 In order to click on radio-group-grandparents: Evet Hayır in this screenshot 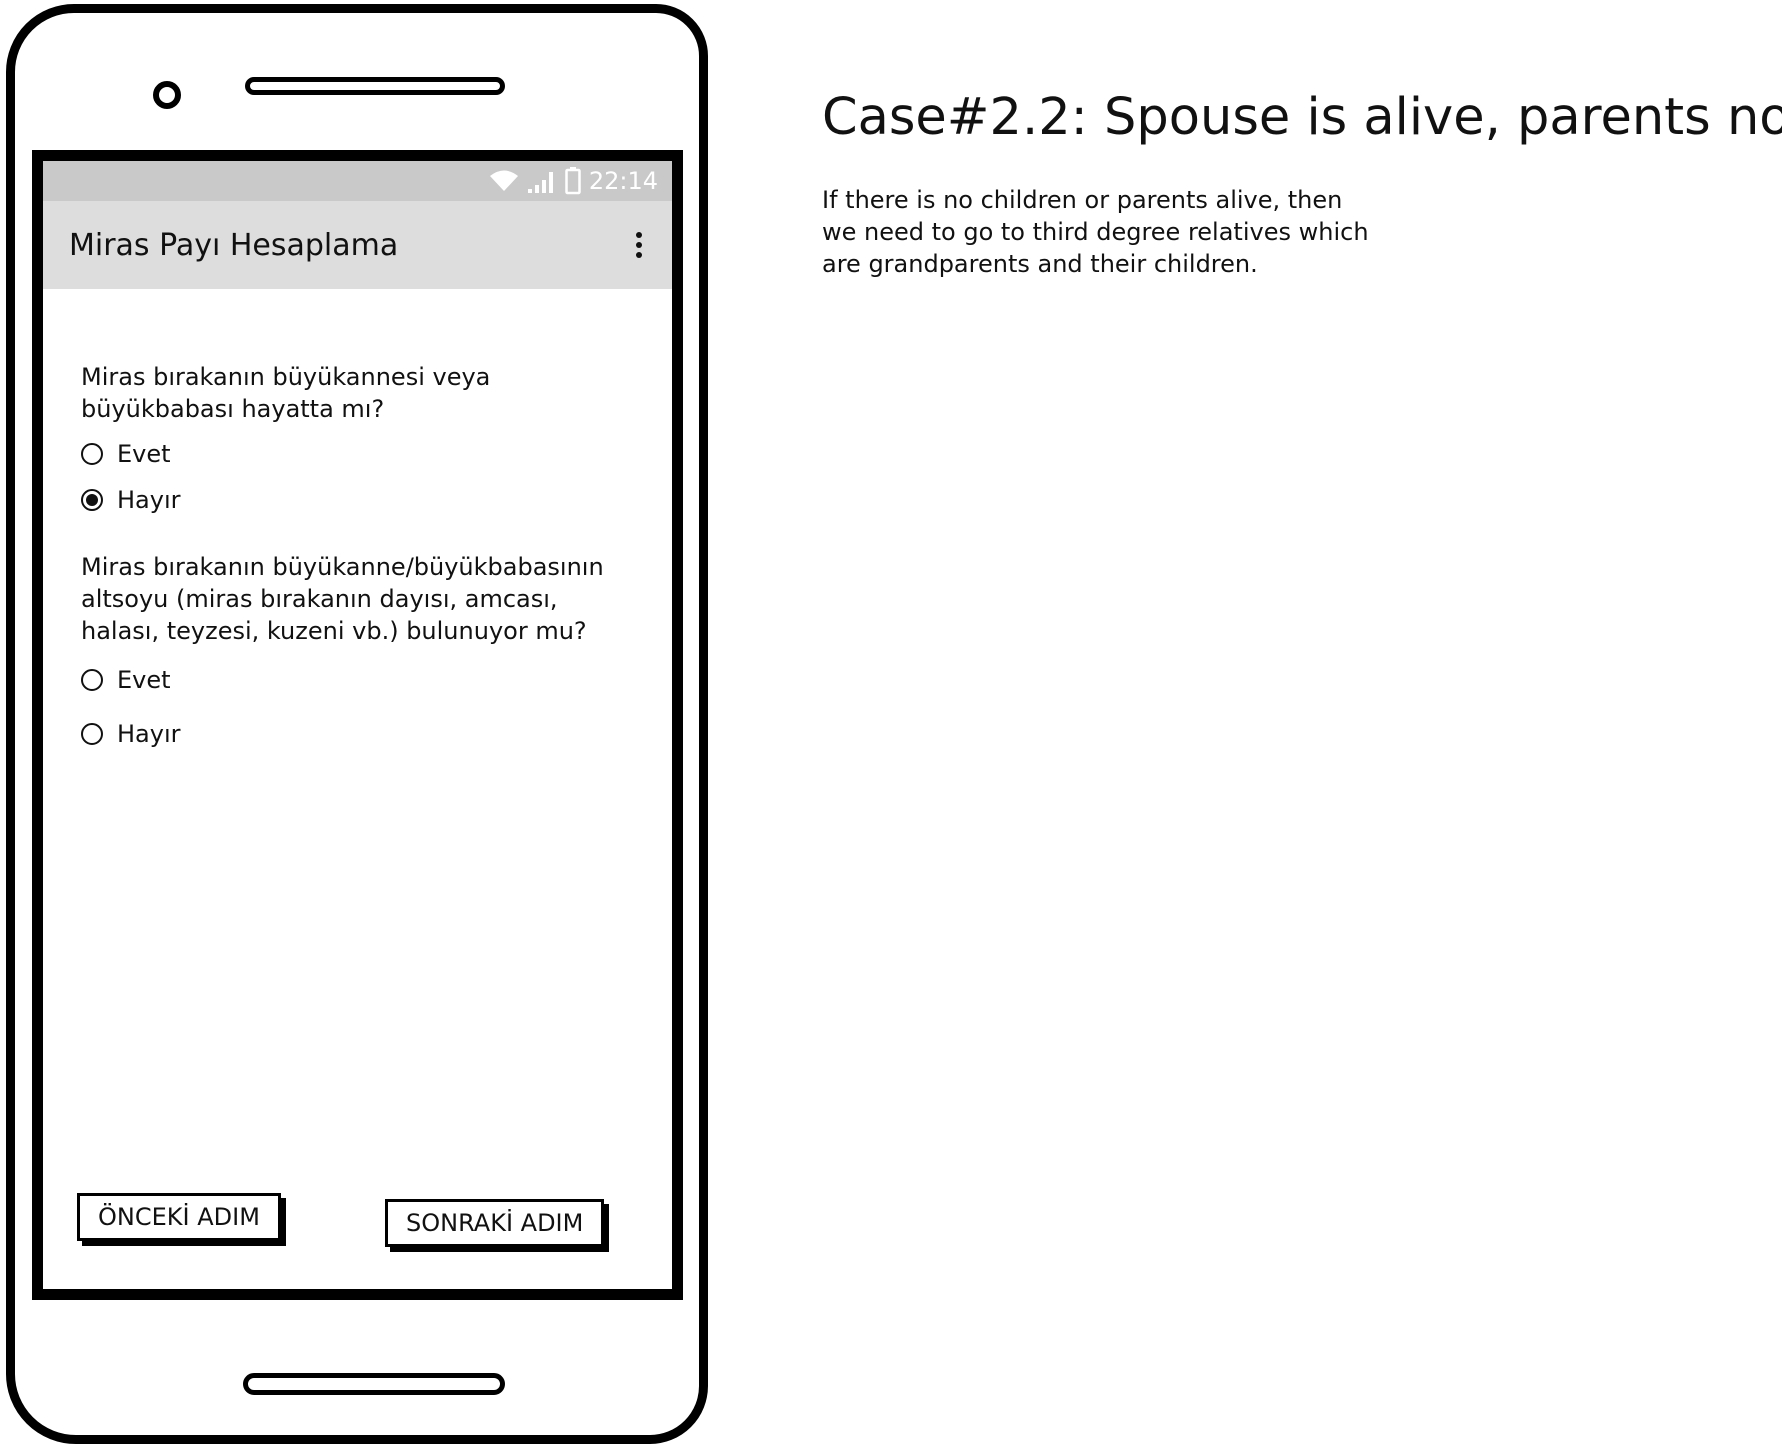, I will do `click(361, 477)`.